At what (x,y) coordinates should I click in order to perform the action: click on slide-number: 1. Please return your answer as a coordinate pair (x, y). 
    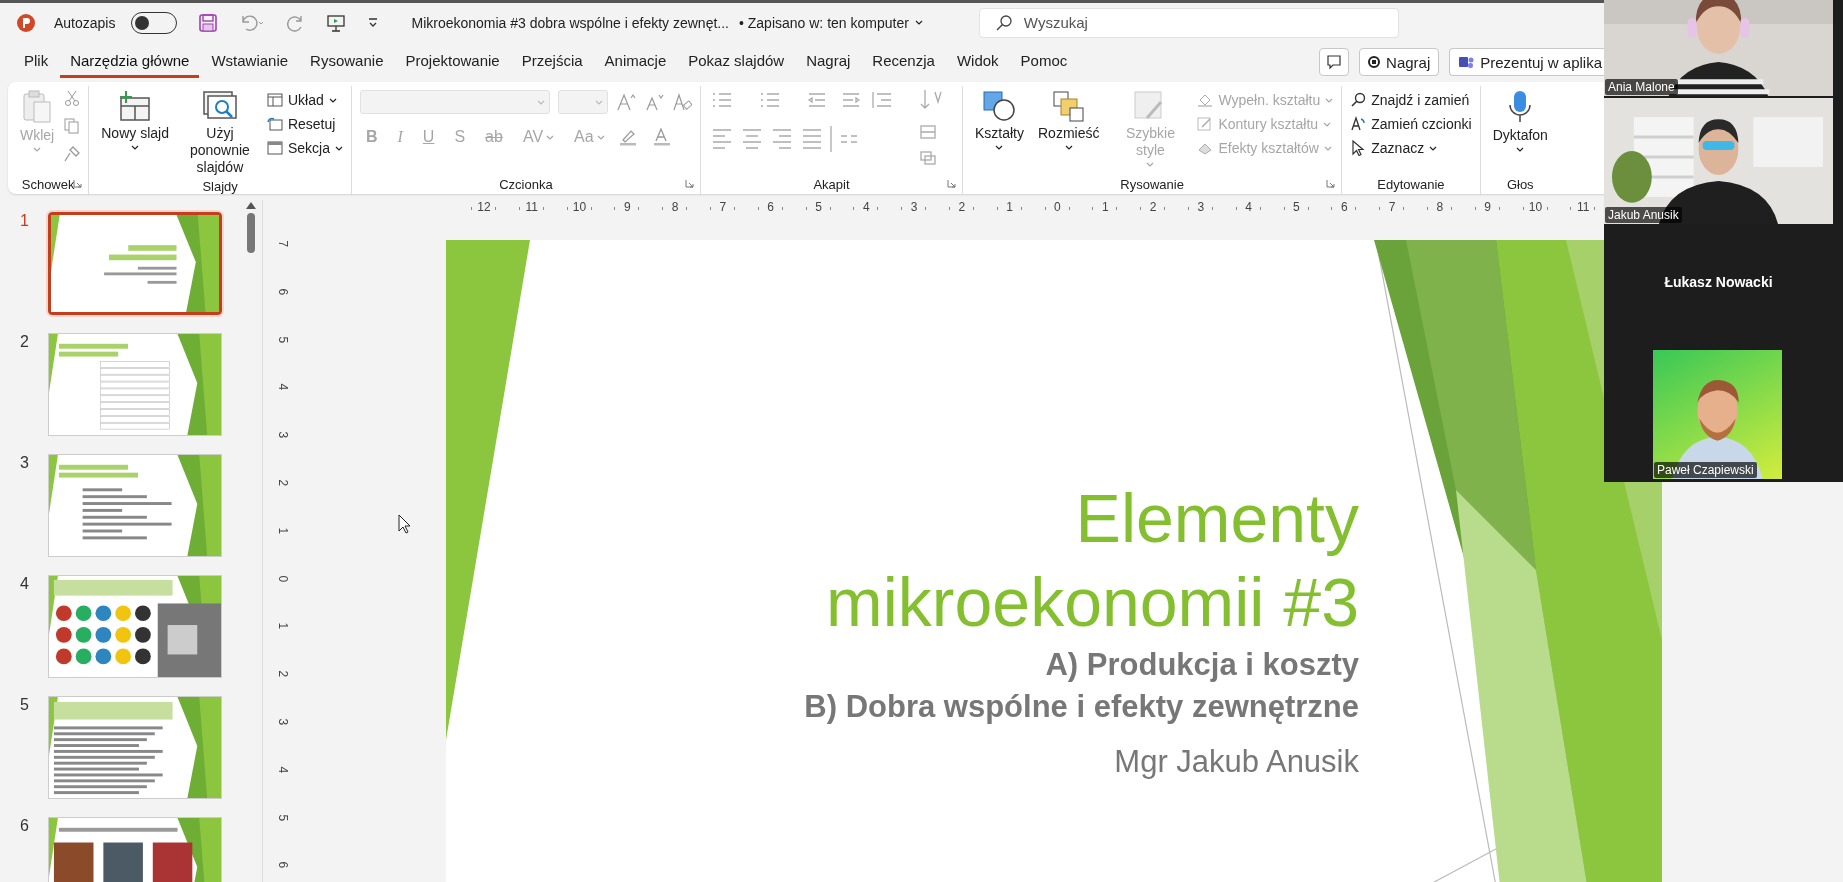
    Looking at the image, I should click on (25, 221).